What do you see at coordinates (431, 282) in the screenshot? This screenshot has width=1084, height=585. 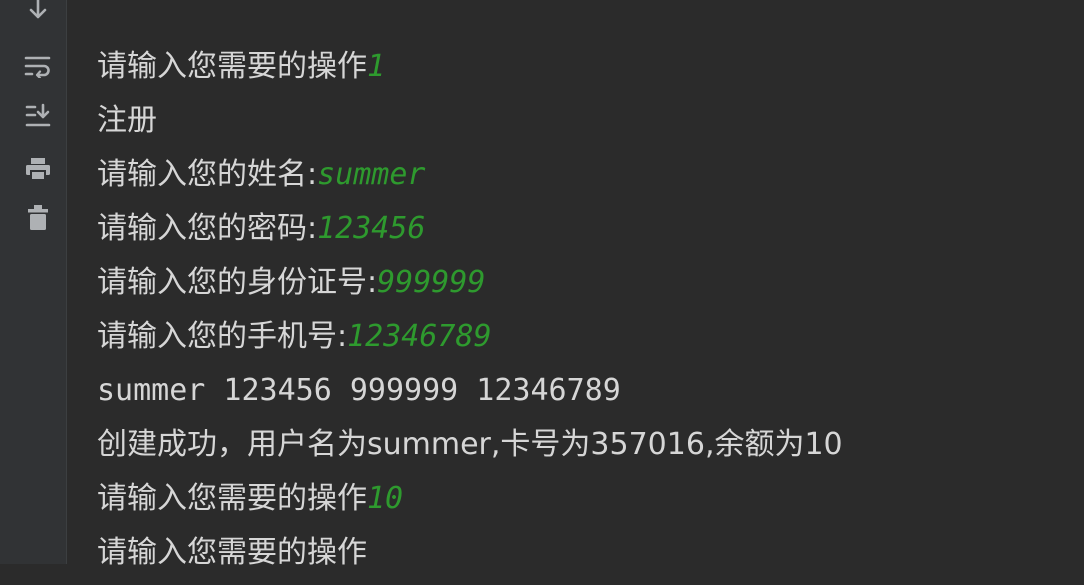 I see `console-user-input: 999999` at bounding box center [431, 282].